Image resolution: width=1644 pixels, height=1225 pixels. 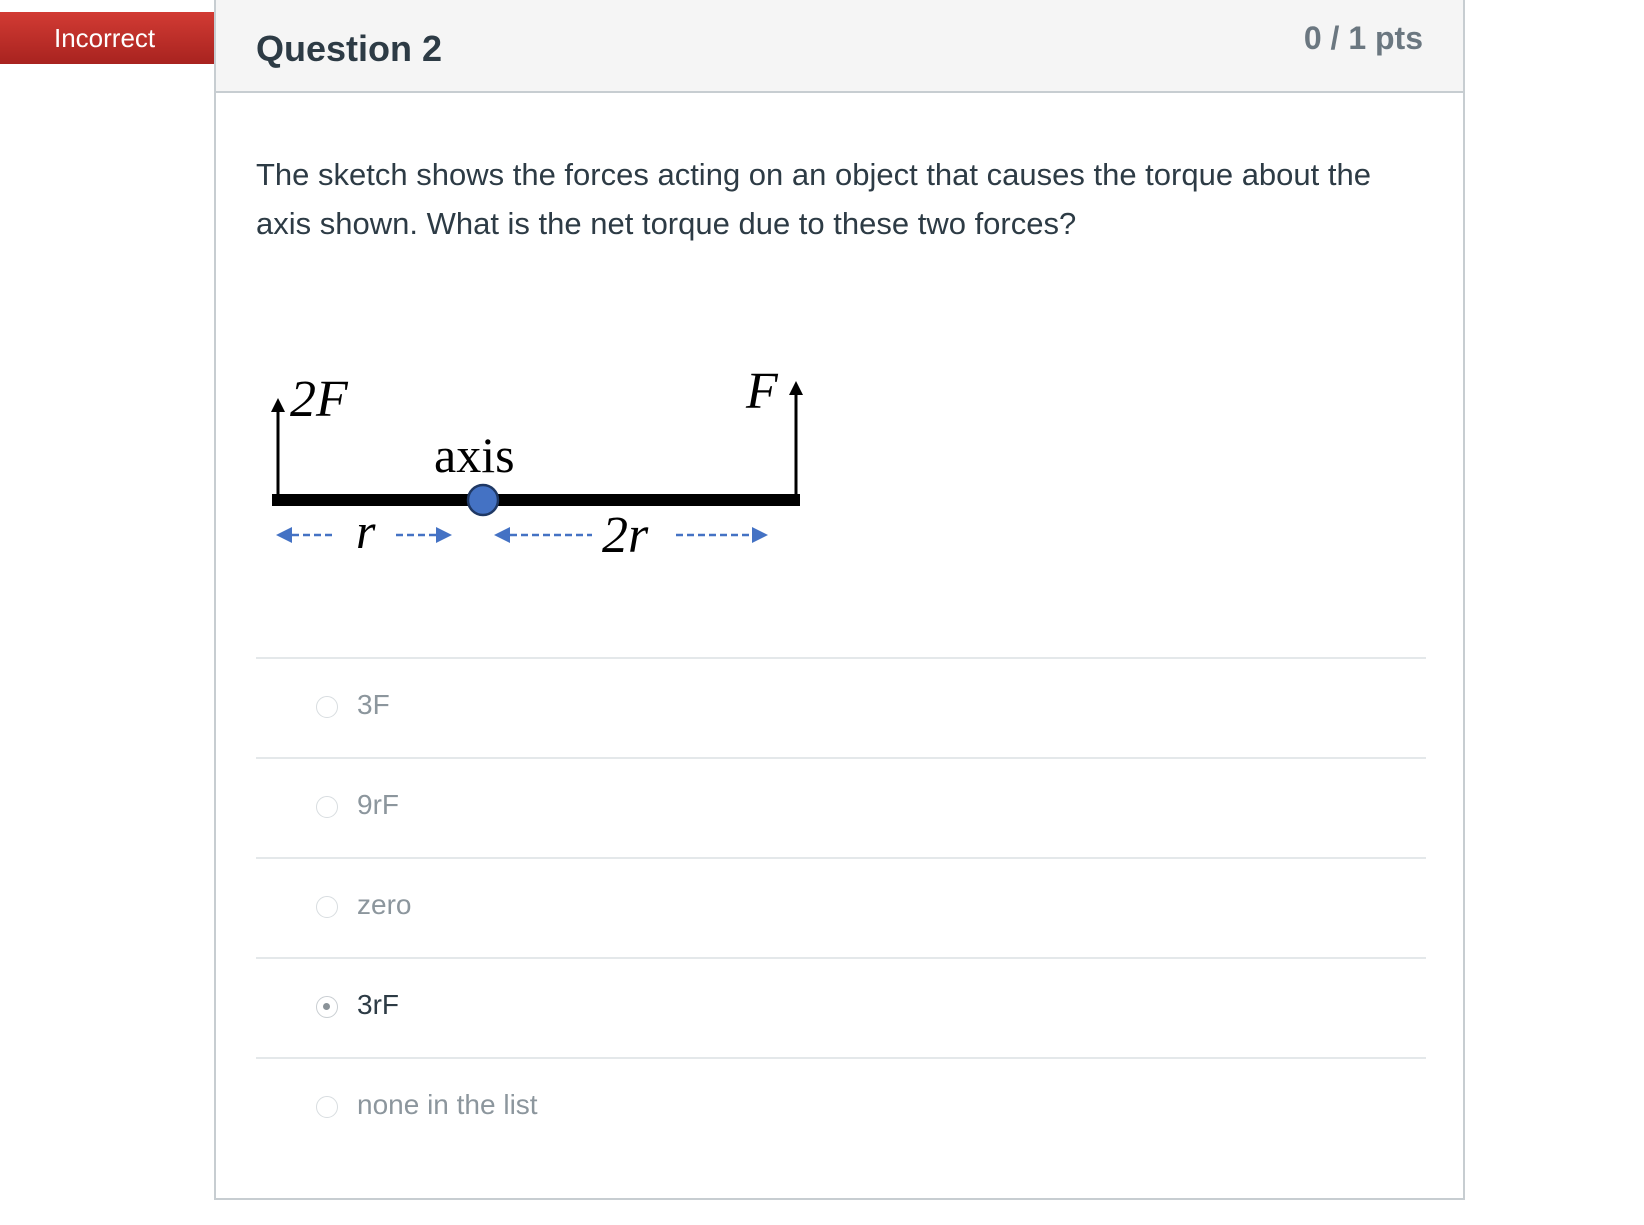 What do you see at coordinates (327, 907) in the screenshot?
I see `answer-radio-zero` at bounding box center [327, 907].